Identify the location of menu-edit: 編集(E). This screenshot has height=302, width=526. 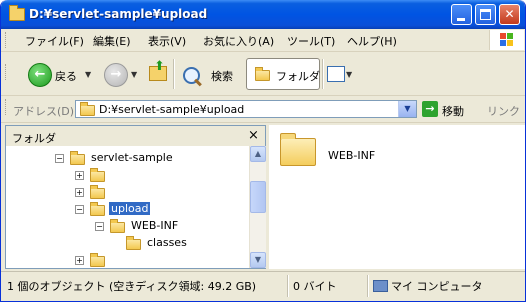
(112, 41).